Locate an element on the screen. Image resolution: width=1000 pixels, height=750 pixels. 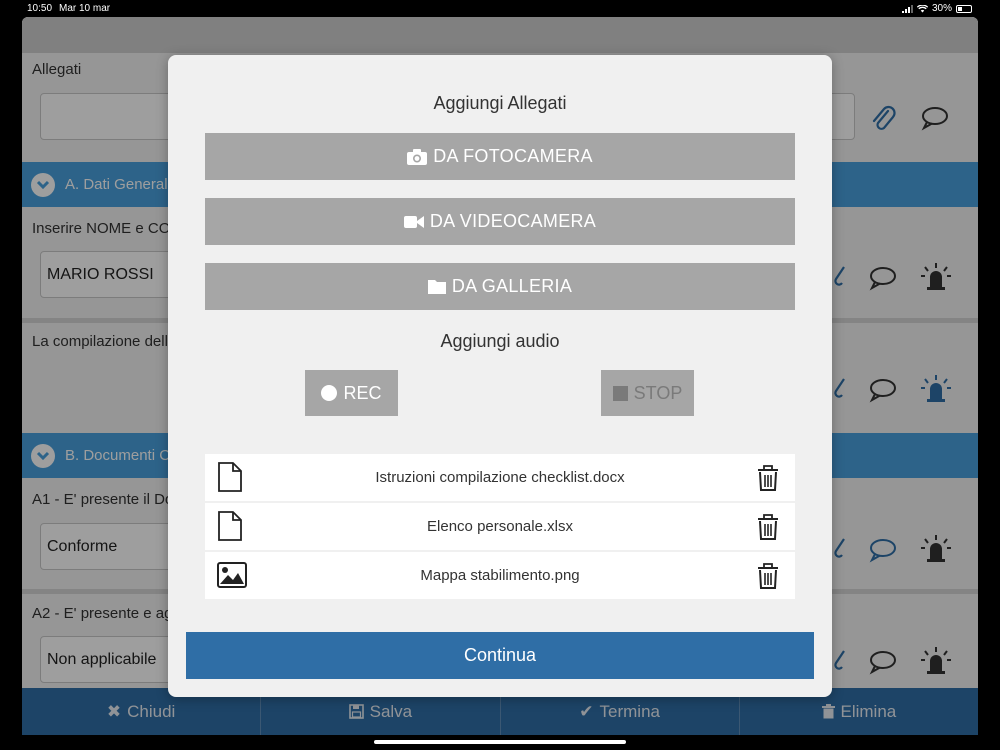
from-gallery-button: DA GALLERIA is located at coordinates (500, 286).